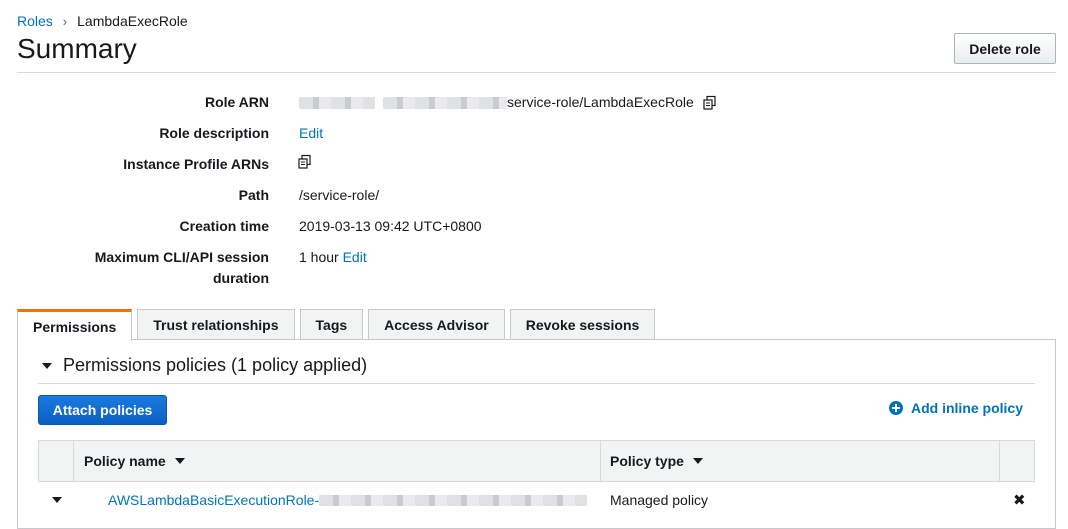 This screenshot has width=1068, height=529. Describe the element at coordinates (355, 257) in the screenshot. I see `edit-session-link: Edit` at that location.